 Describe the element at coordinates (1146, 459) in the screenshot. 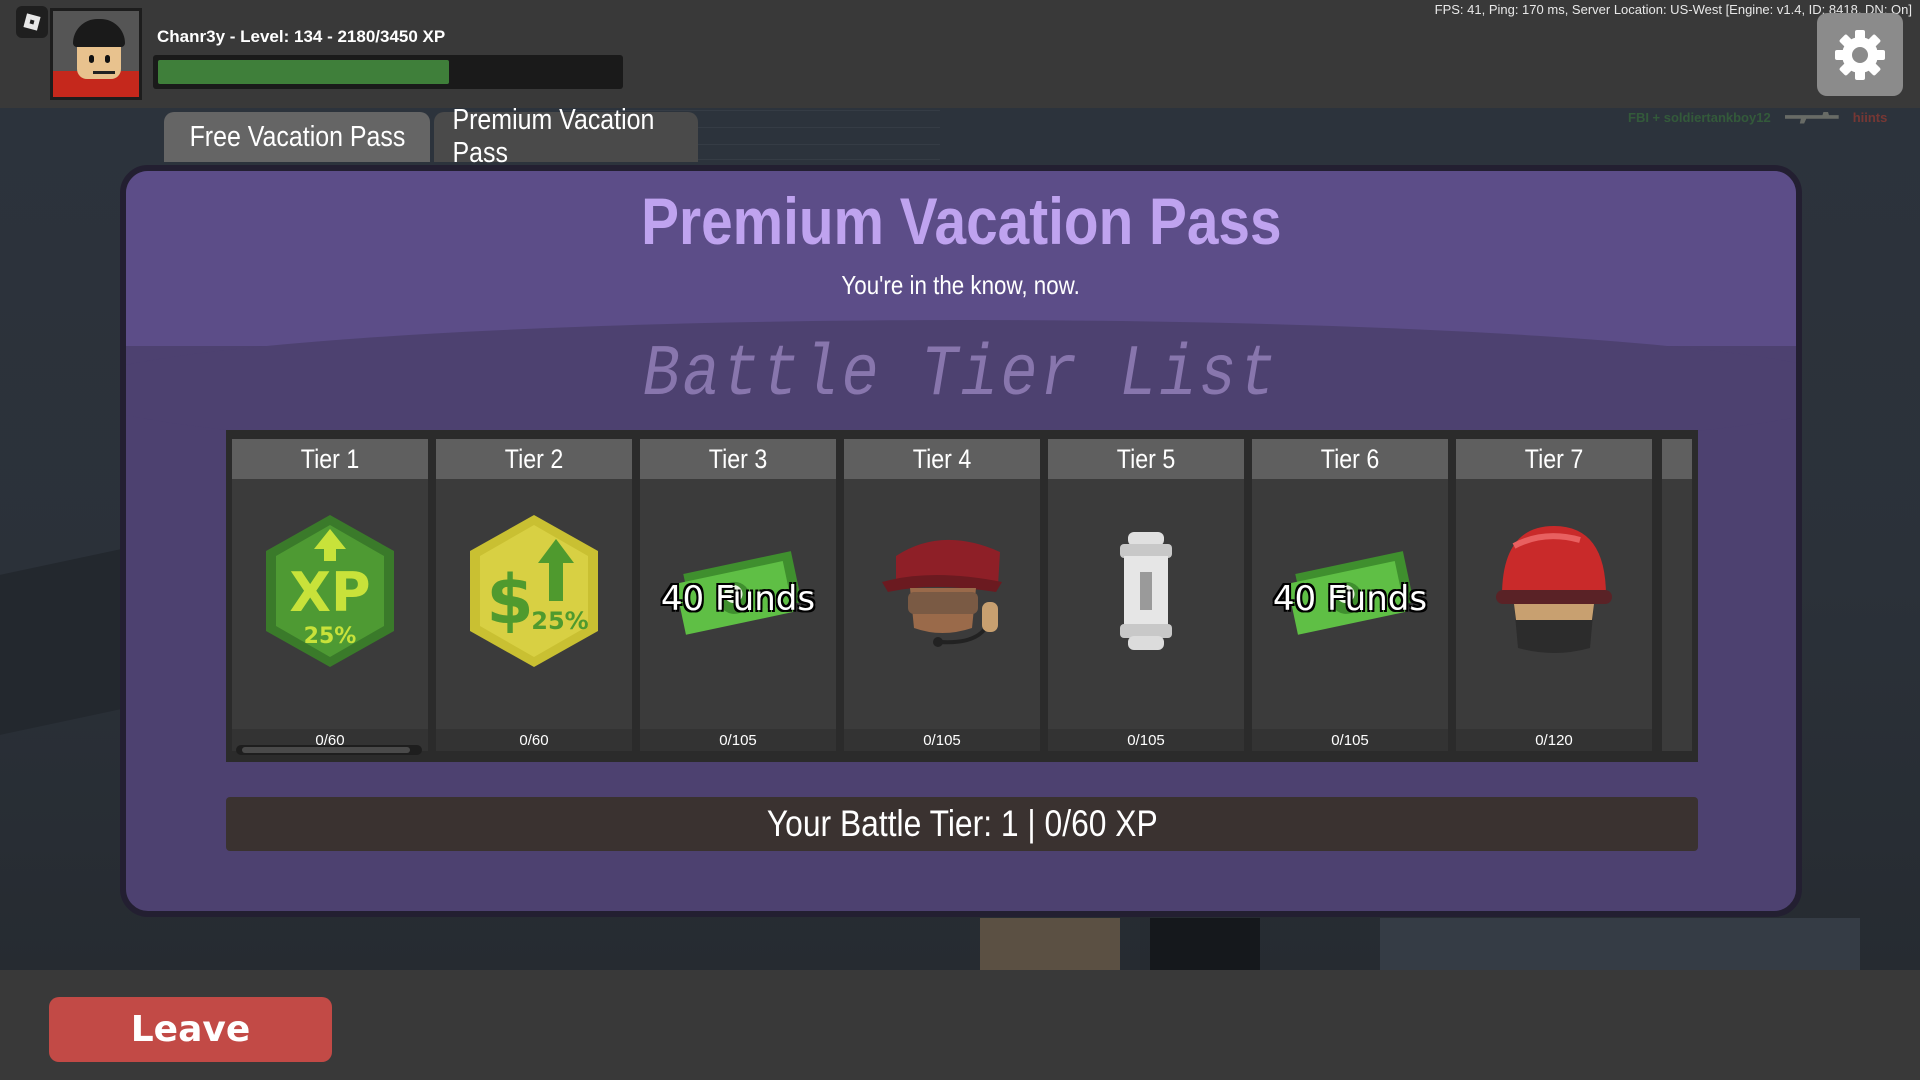

I see `tier-title: Tier 5` at that location.